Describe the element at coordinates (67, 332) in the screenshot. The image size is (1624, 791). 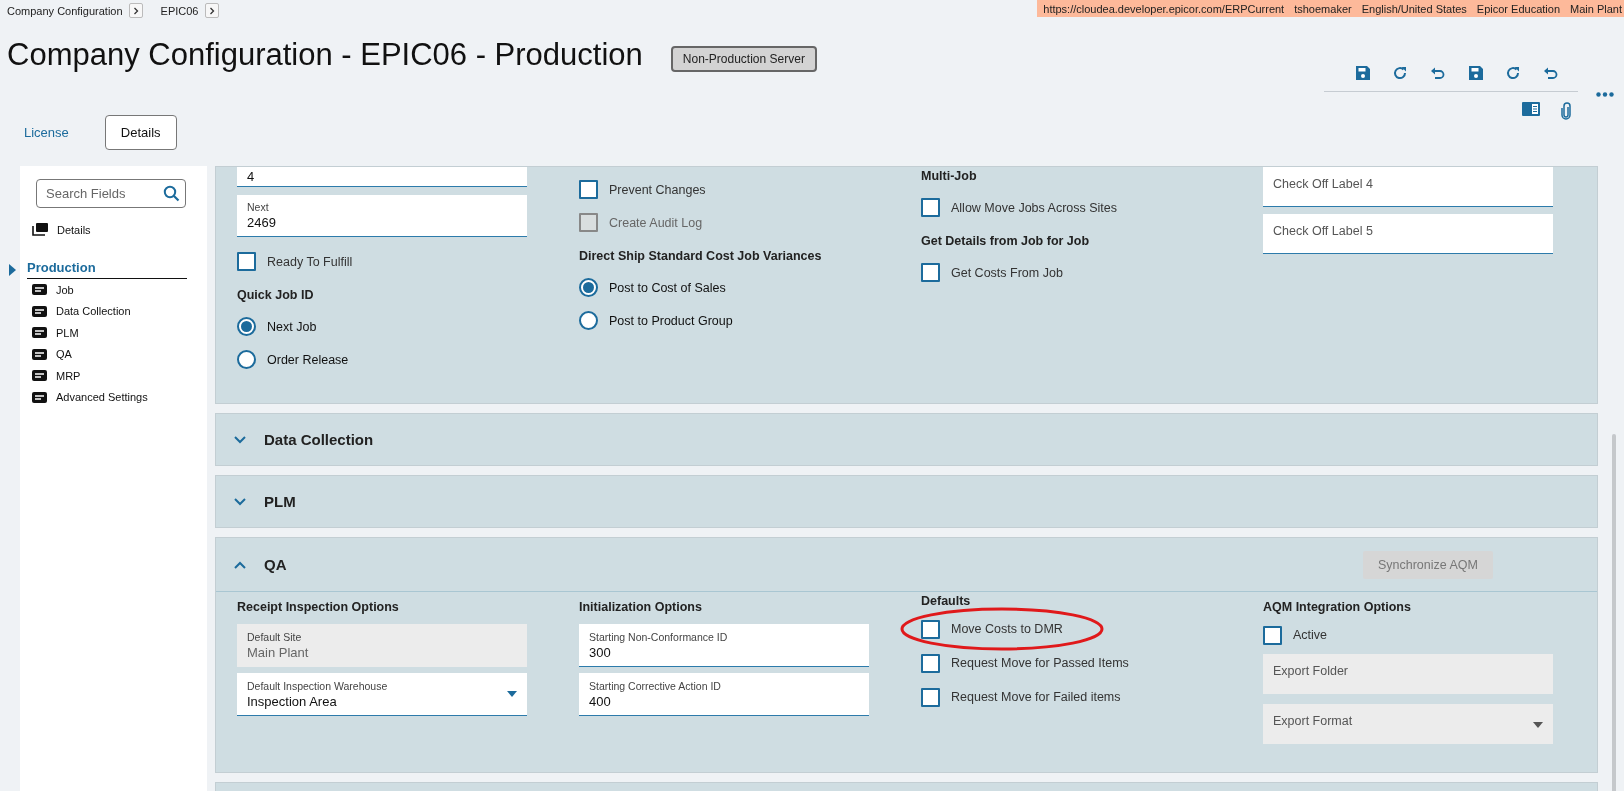
I see `sidebar-item: PLM` at that location.